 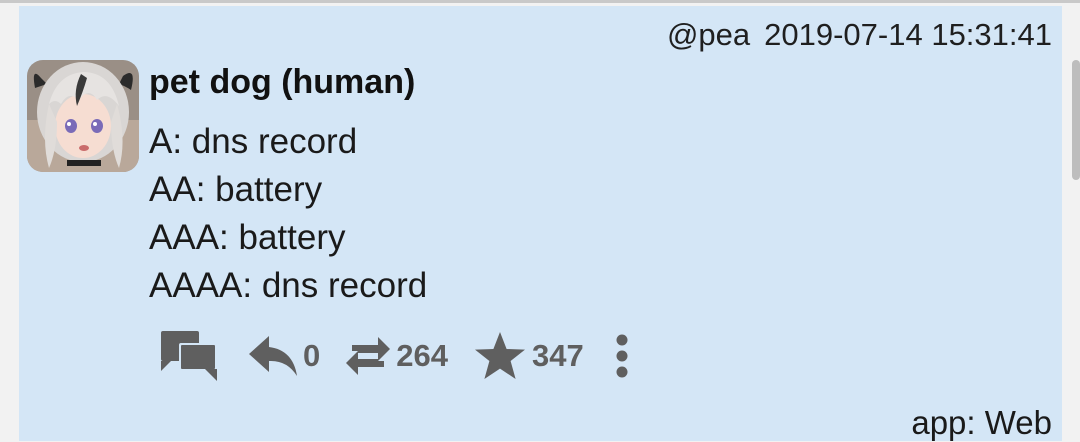 I want to click on user-handle: @pea, so click(x=708, y=34).